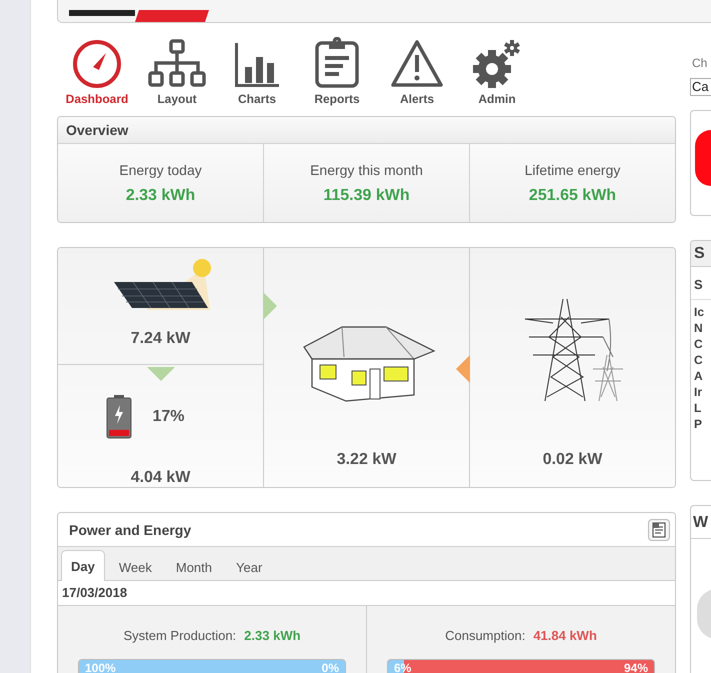  Describe the element at coordinates (257, 71) in the screenshot. I see `nav-item: Charts` at that location.